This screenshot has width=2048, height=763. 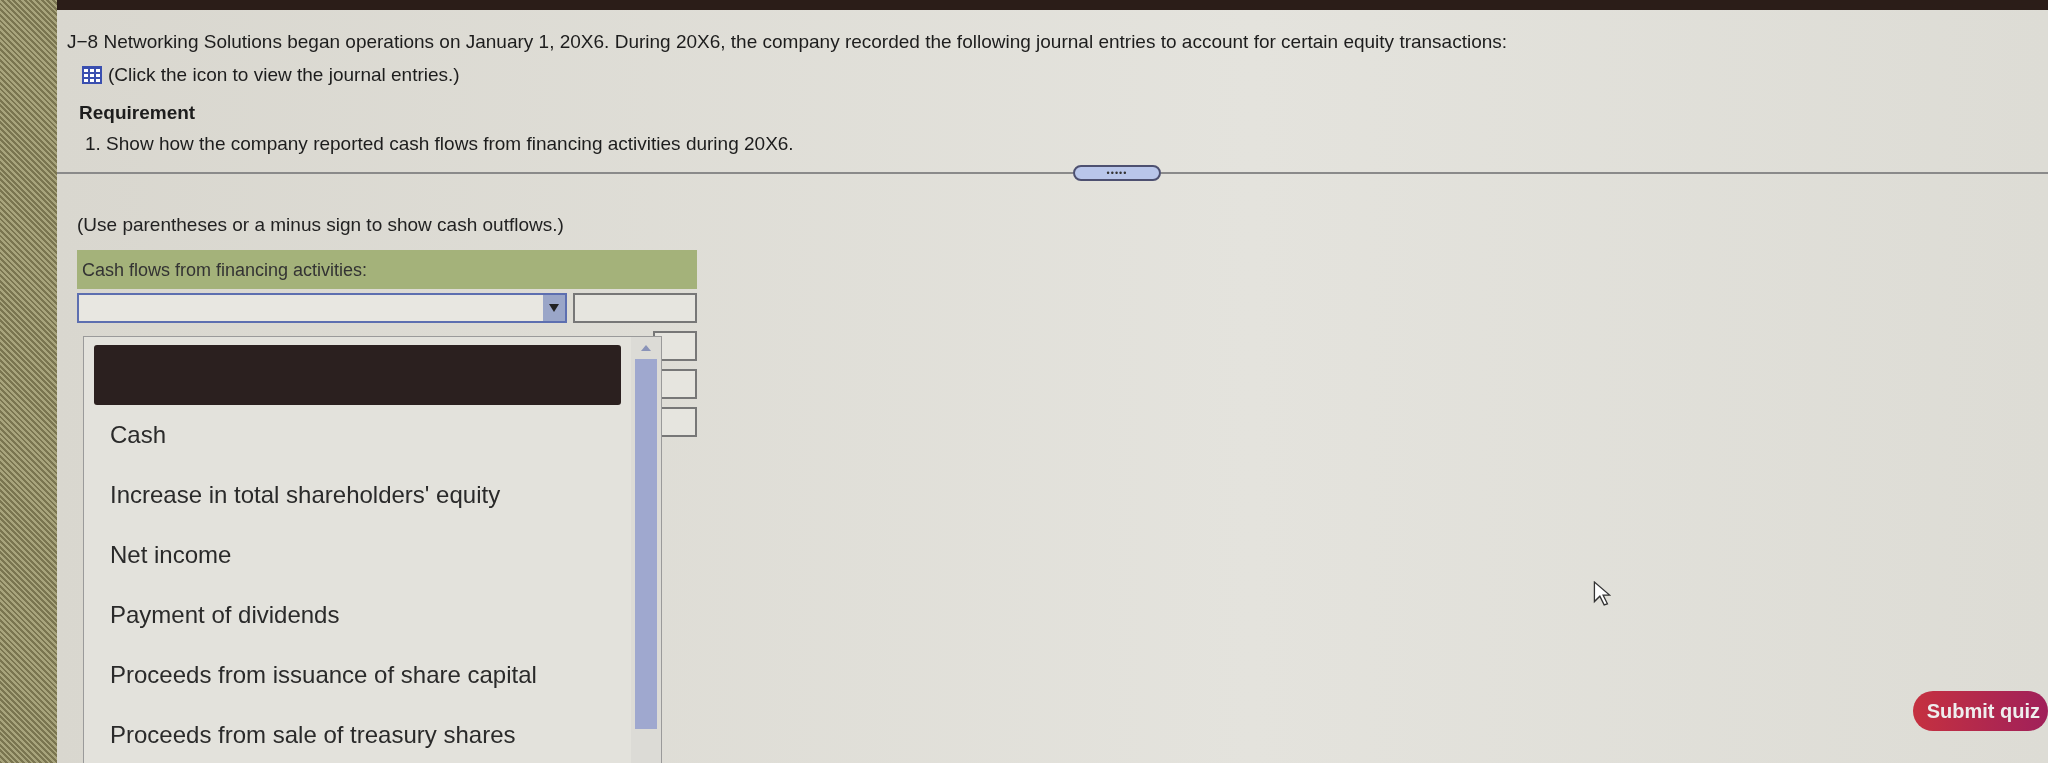 I want to click on dropdown-option: Payment of dividends, so click(x=357, y=614).